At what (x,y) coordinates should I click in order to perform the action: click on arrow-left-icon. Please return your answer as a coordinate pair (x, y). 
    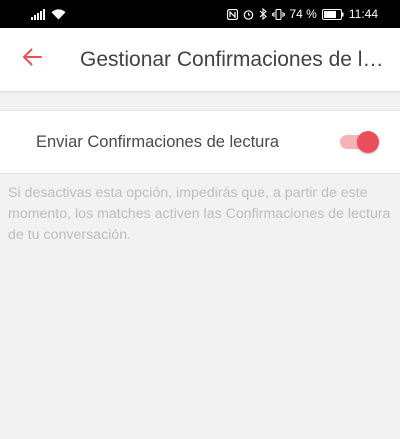
    Looking at the image, I should click on (32, 59).